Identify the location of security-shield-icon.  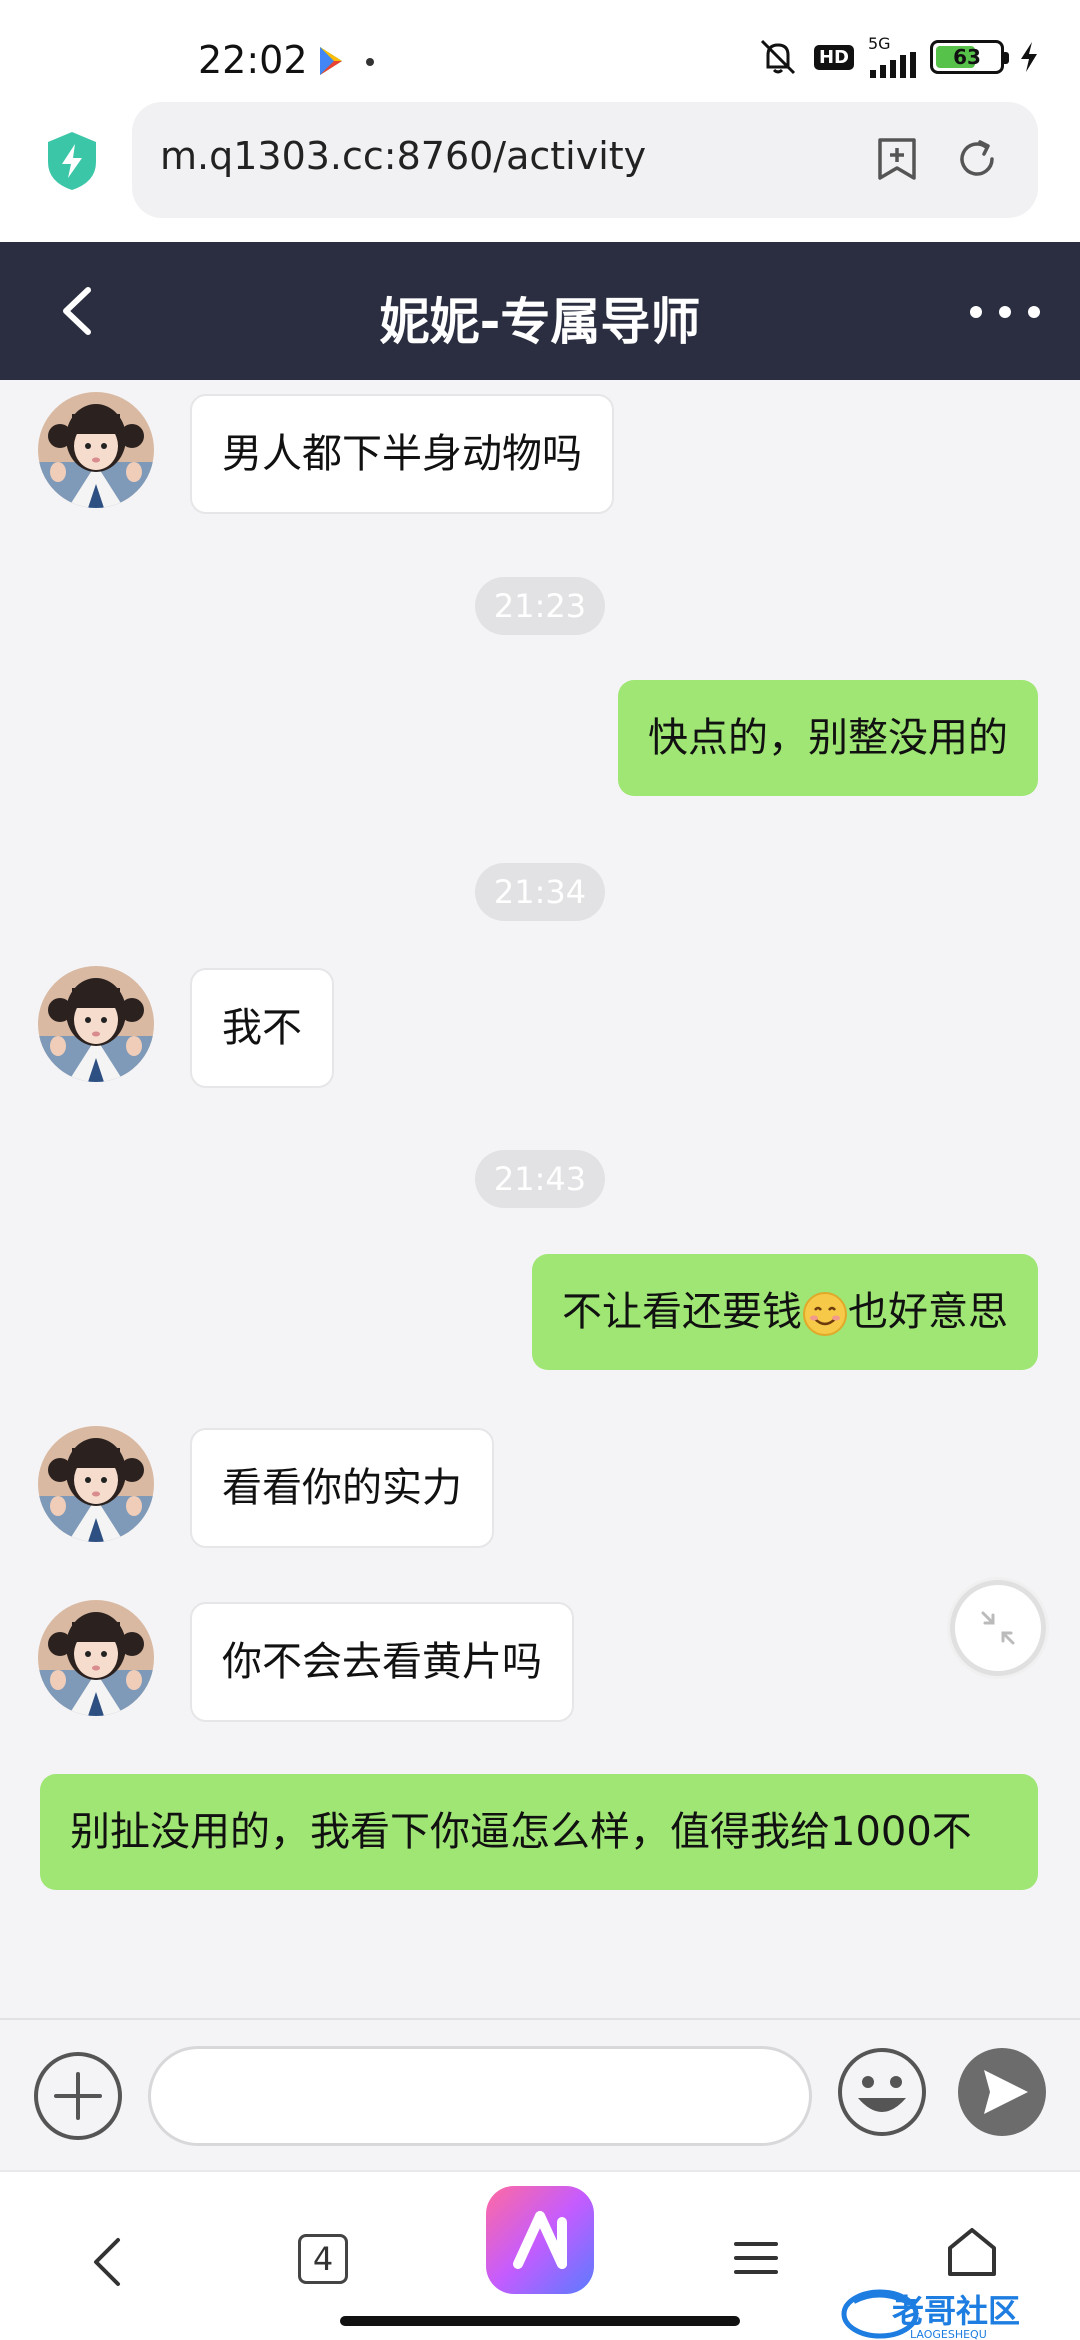
(72, 161).